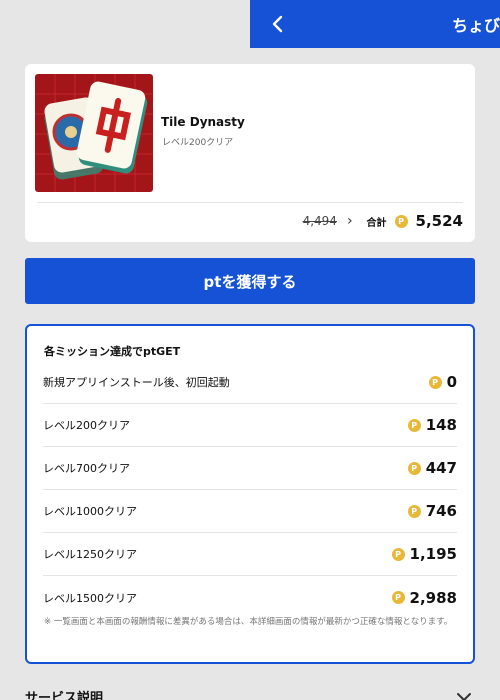 The width and height of the screenshot is (500, 700). I want to click on mission-points: 2,988, so click(433, 597).